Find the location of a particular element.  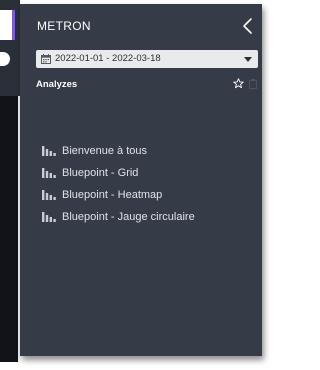

dashboard-item-label: Bluepoint - Heatmap is located at coordinates (112, 195).